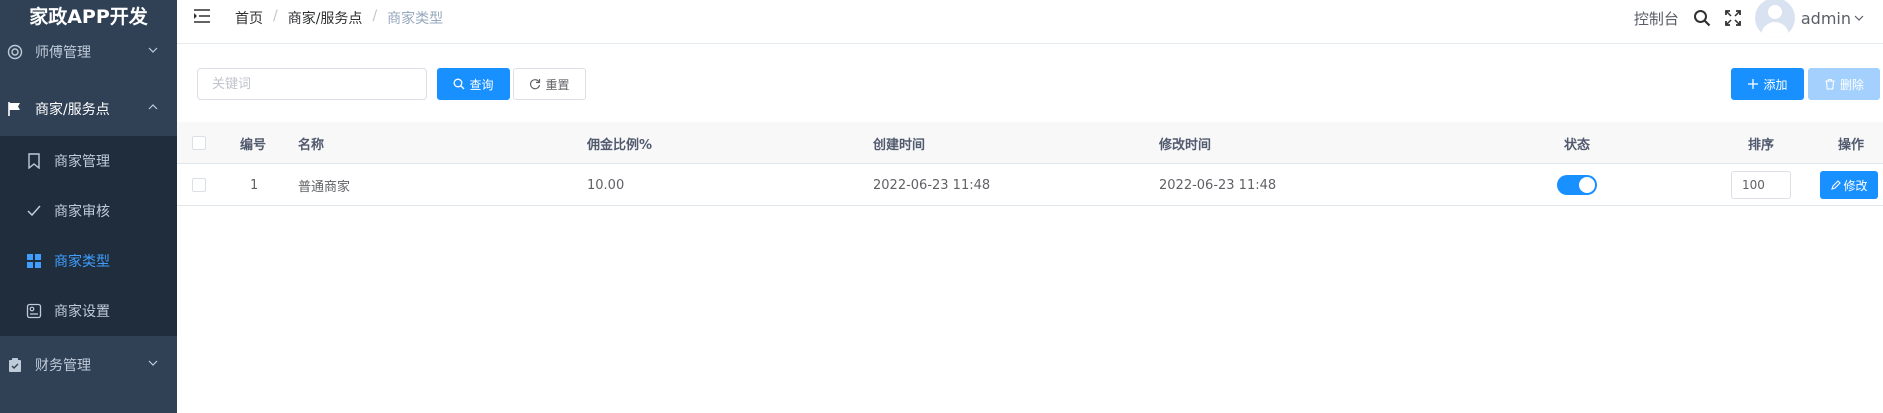 This screenshot has width=1883, height=413. I want to click on fullscreen-icon, so click(1732, 18).